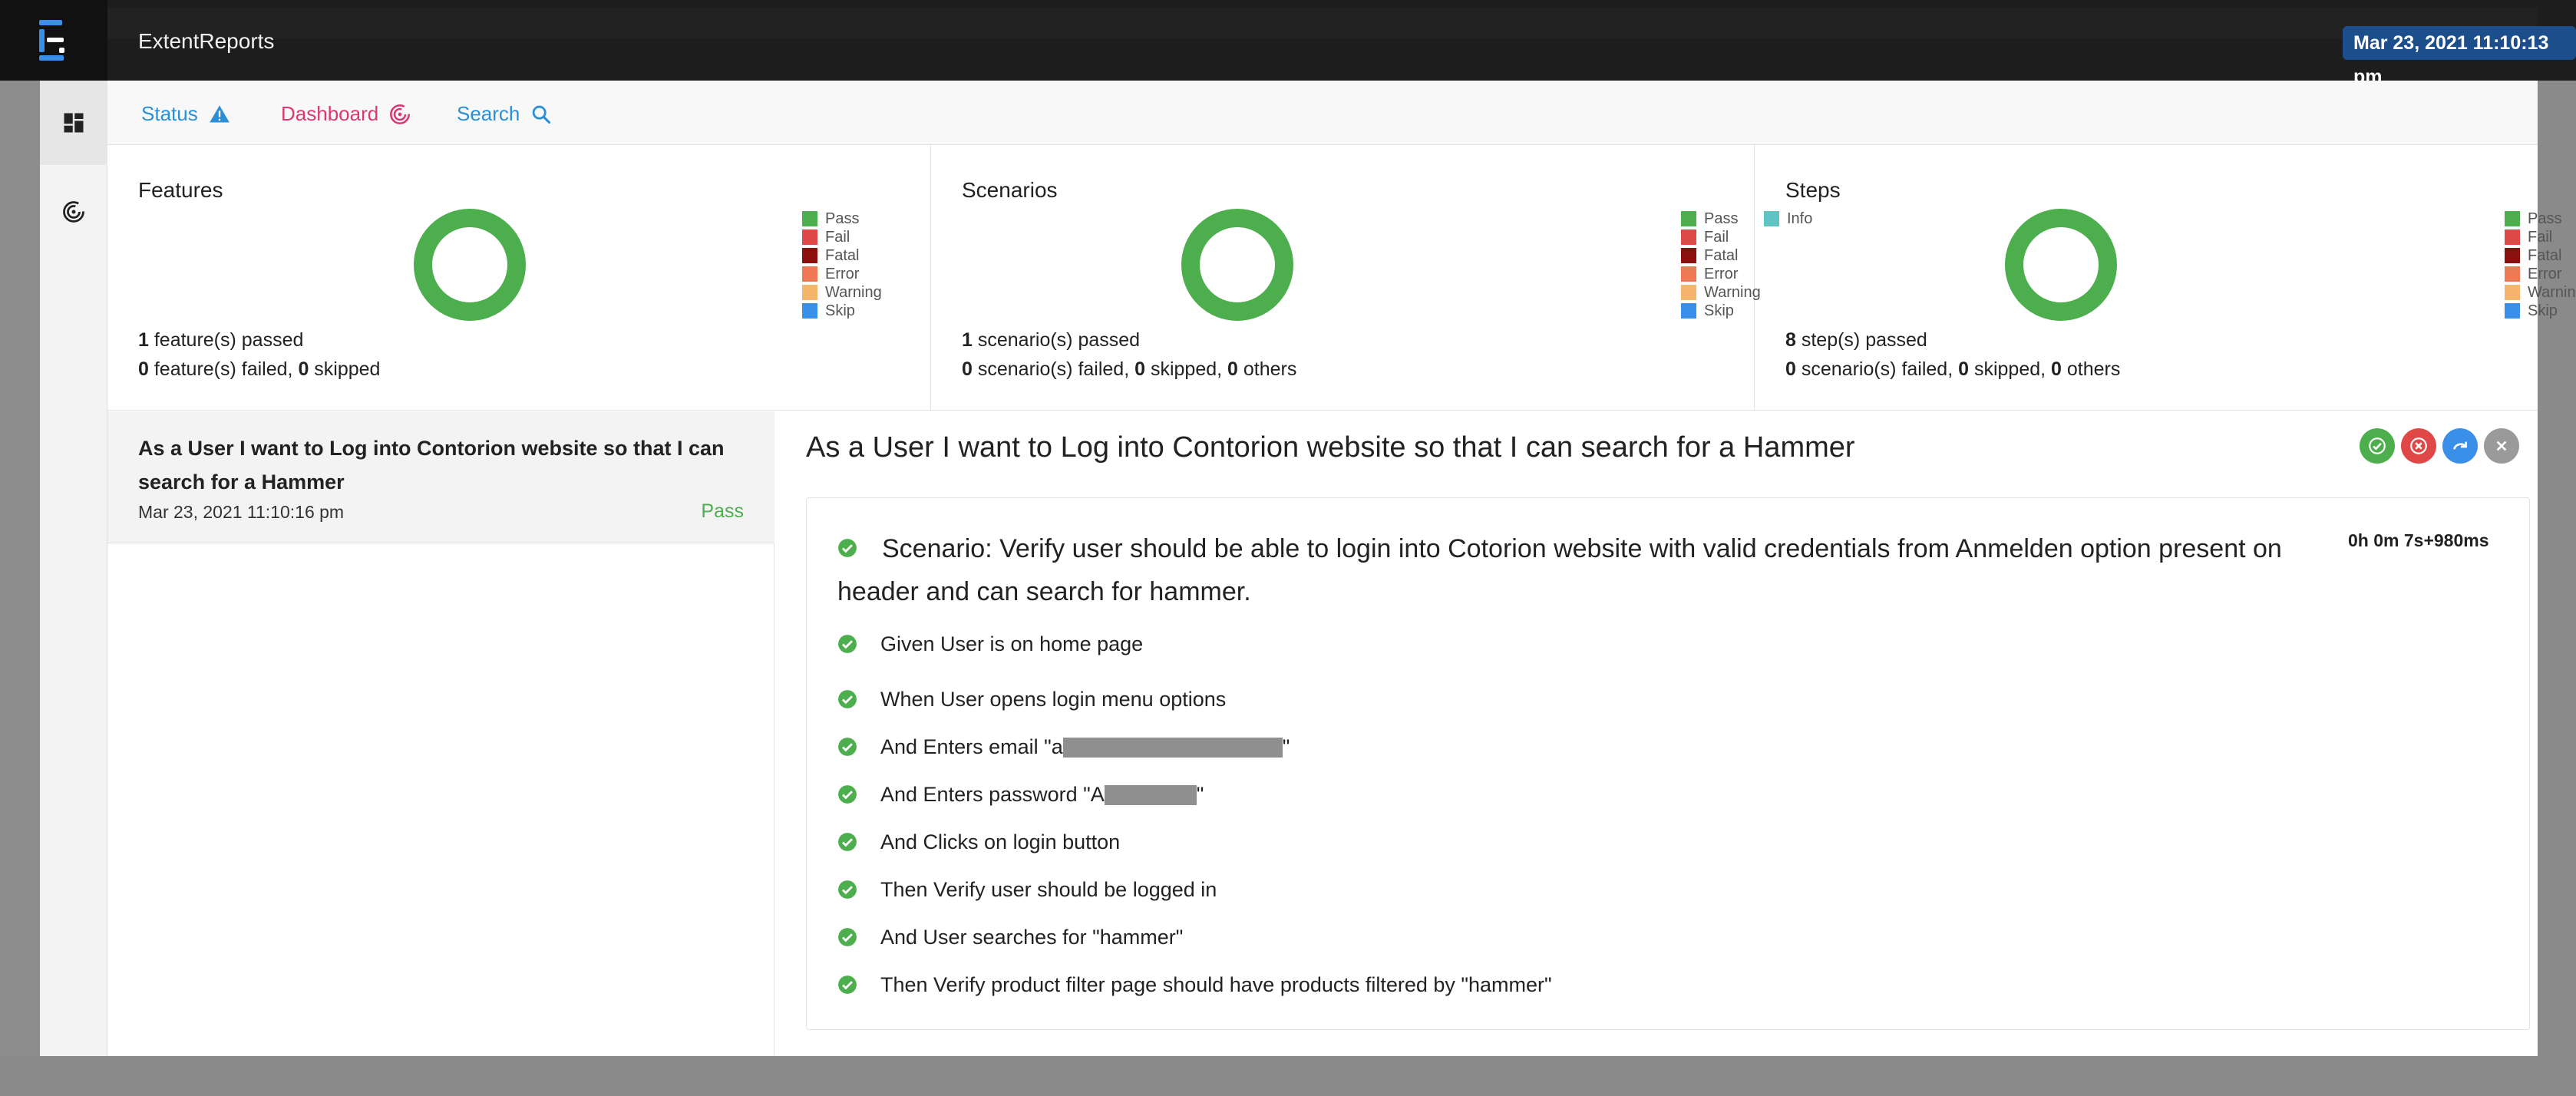 The image size is (2576, 1096). I want to click on scenarios-donut-chart, so click(1237, 265).